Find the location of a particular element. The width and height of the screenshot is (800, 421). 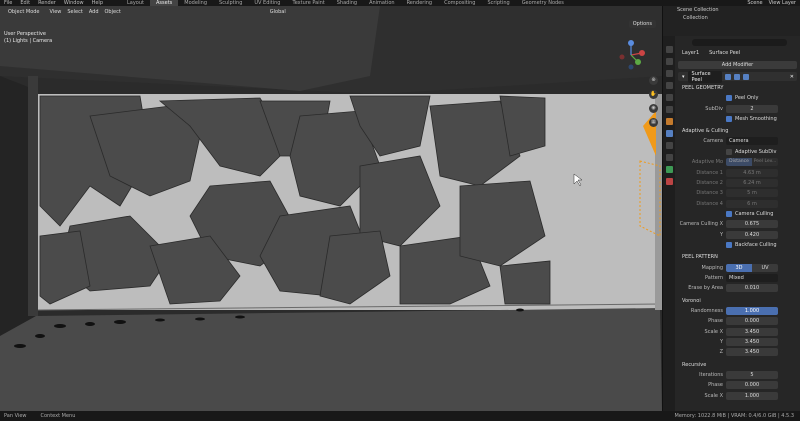

camera-view-icon: ◉ is located at coordinates (653, 108).